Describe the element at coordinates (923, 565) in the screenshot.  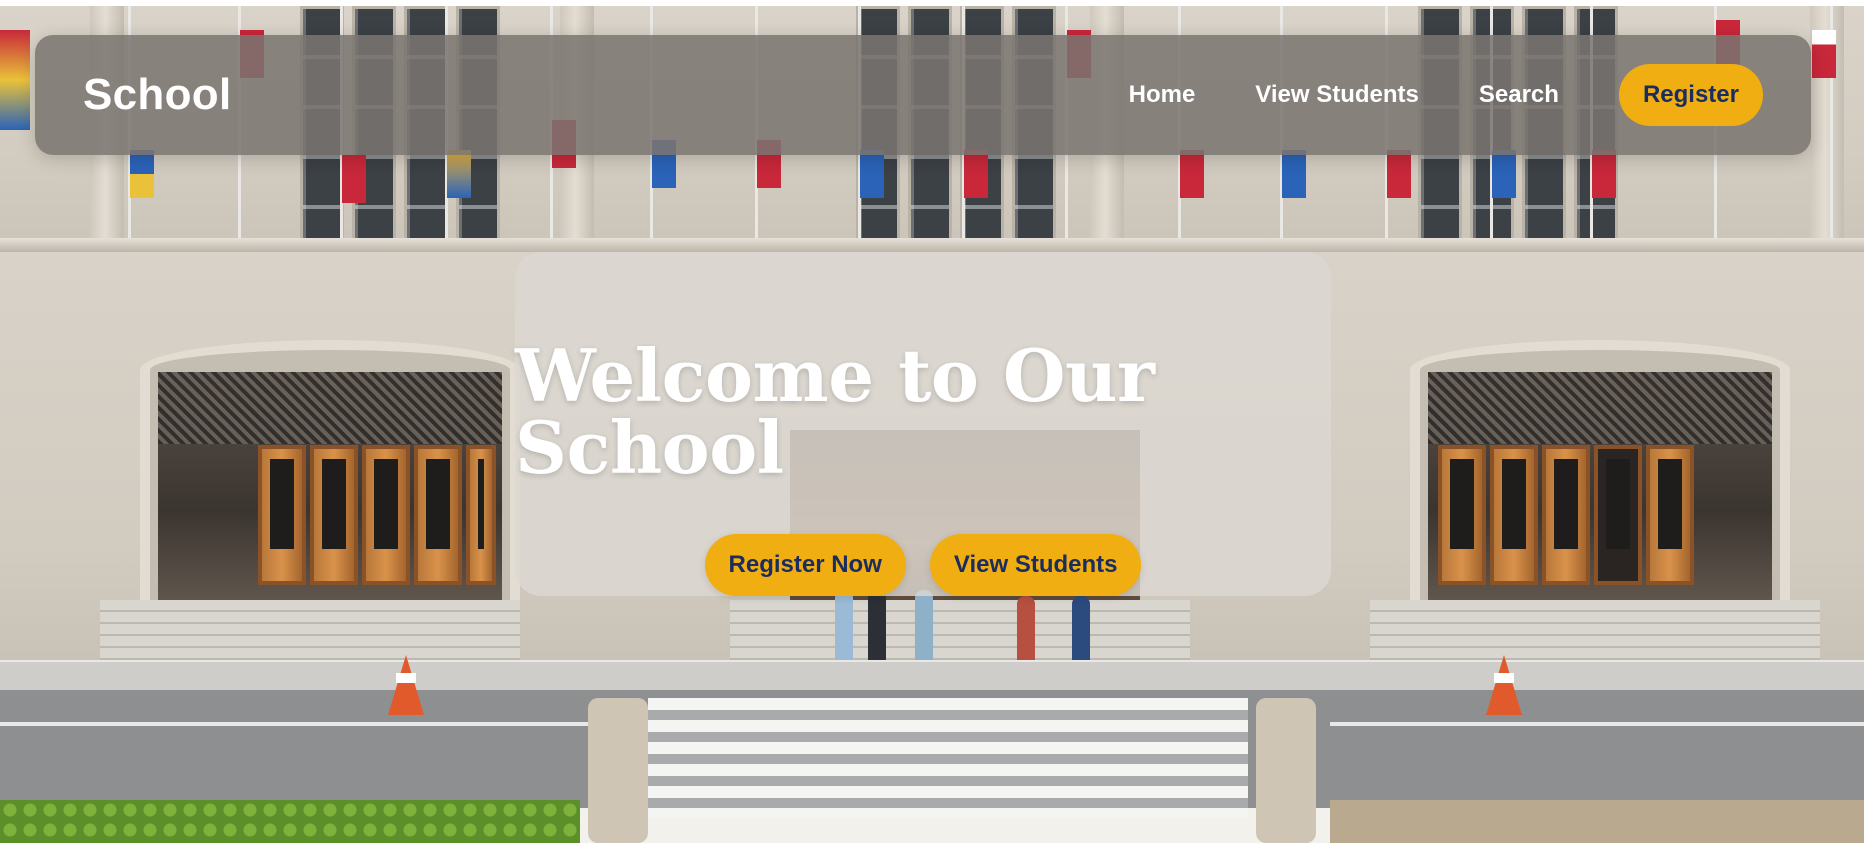
I see `hero-buttons: Register Now View Students` at that location.